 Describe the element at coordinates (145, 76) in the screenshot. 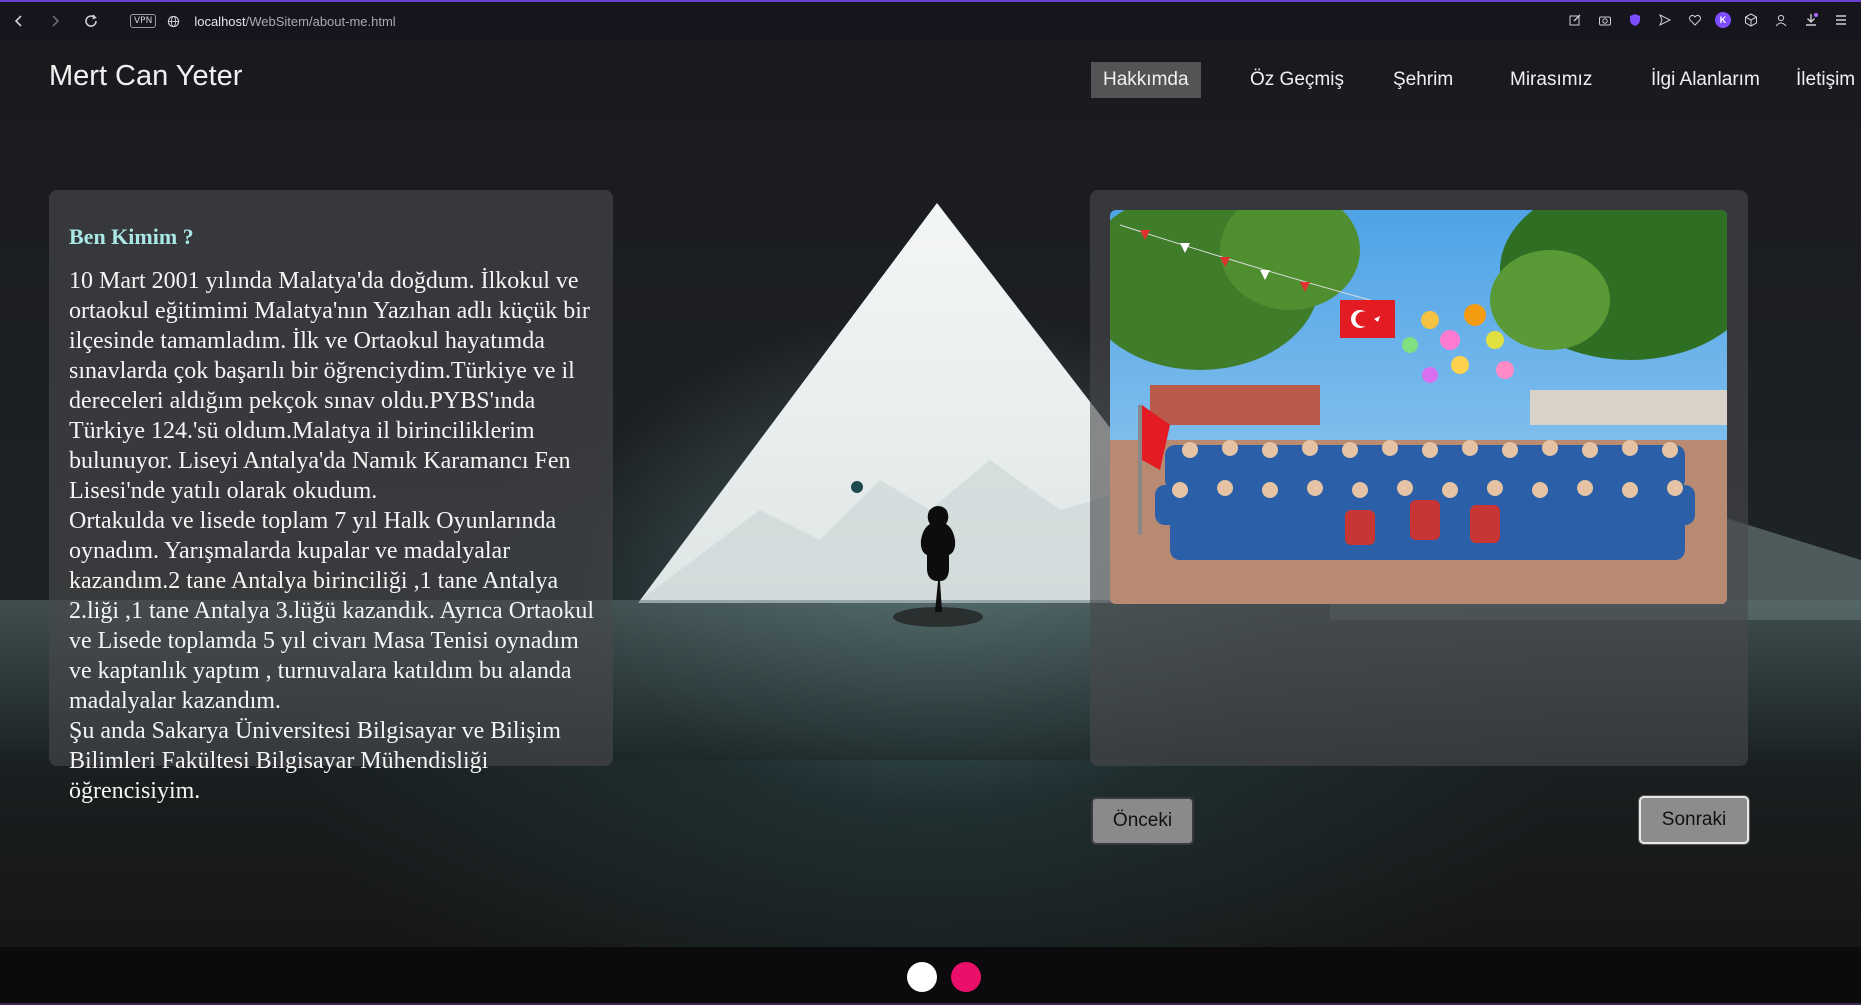

I see `site-title: Mert Can Yeter` at that location.